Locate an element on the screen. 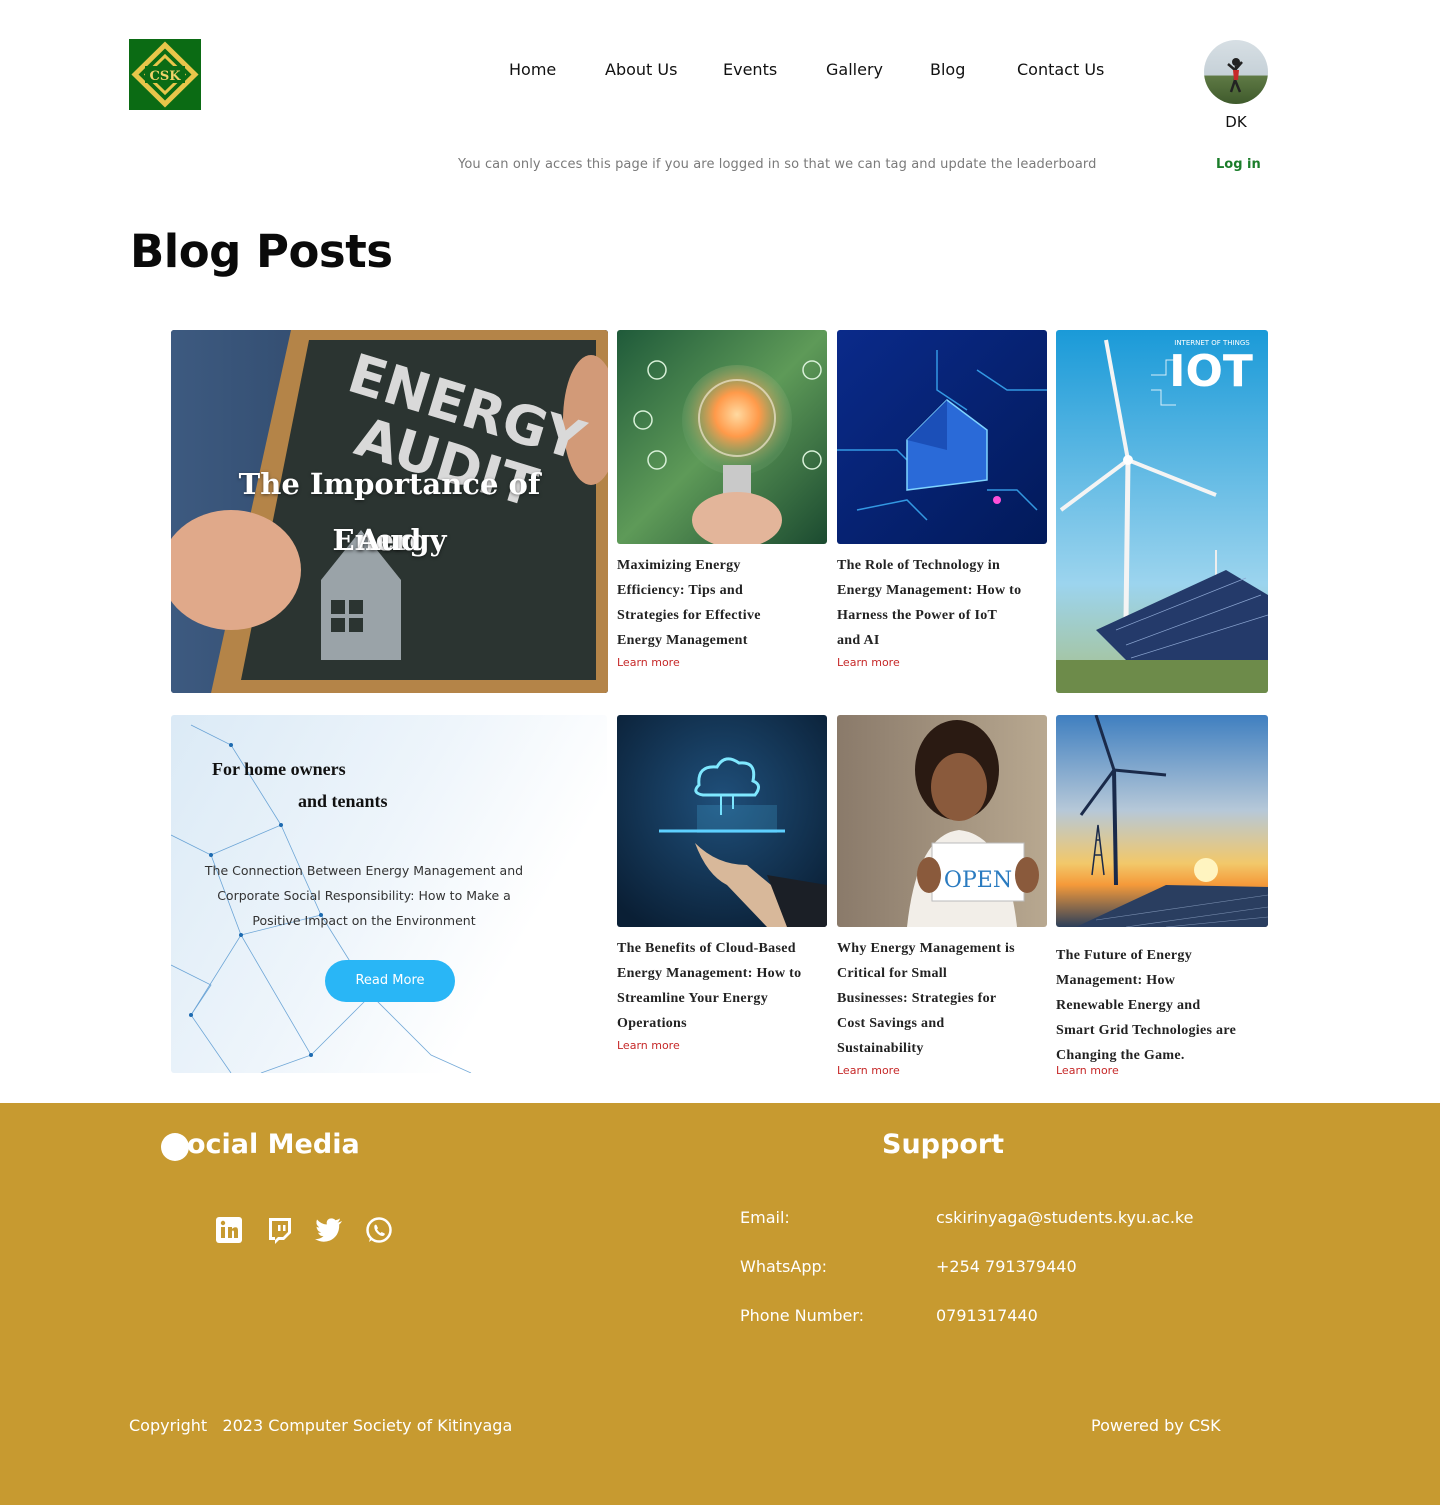 The height and width of the screenshot is (1505, 1440). featured-post-title-line2: Aud is located at coordinates (389, 540).